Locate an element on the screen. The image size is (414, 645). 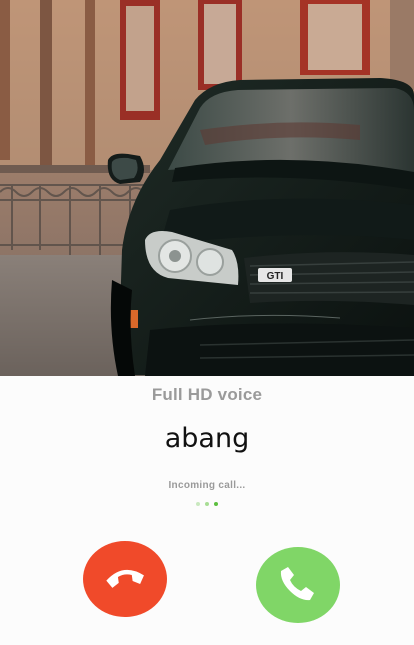
ringing-indicator is located at coordinates (207, 504).